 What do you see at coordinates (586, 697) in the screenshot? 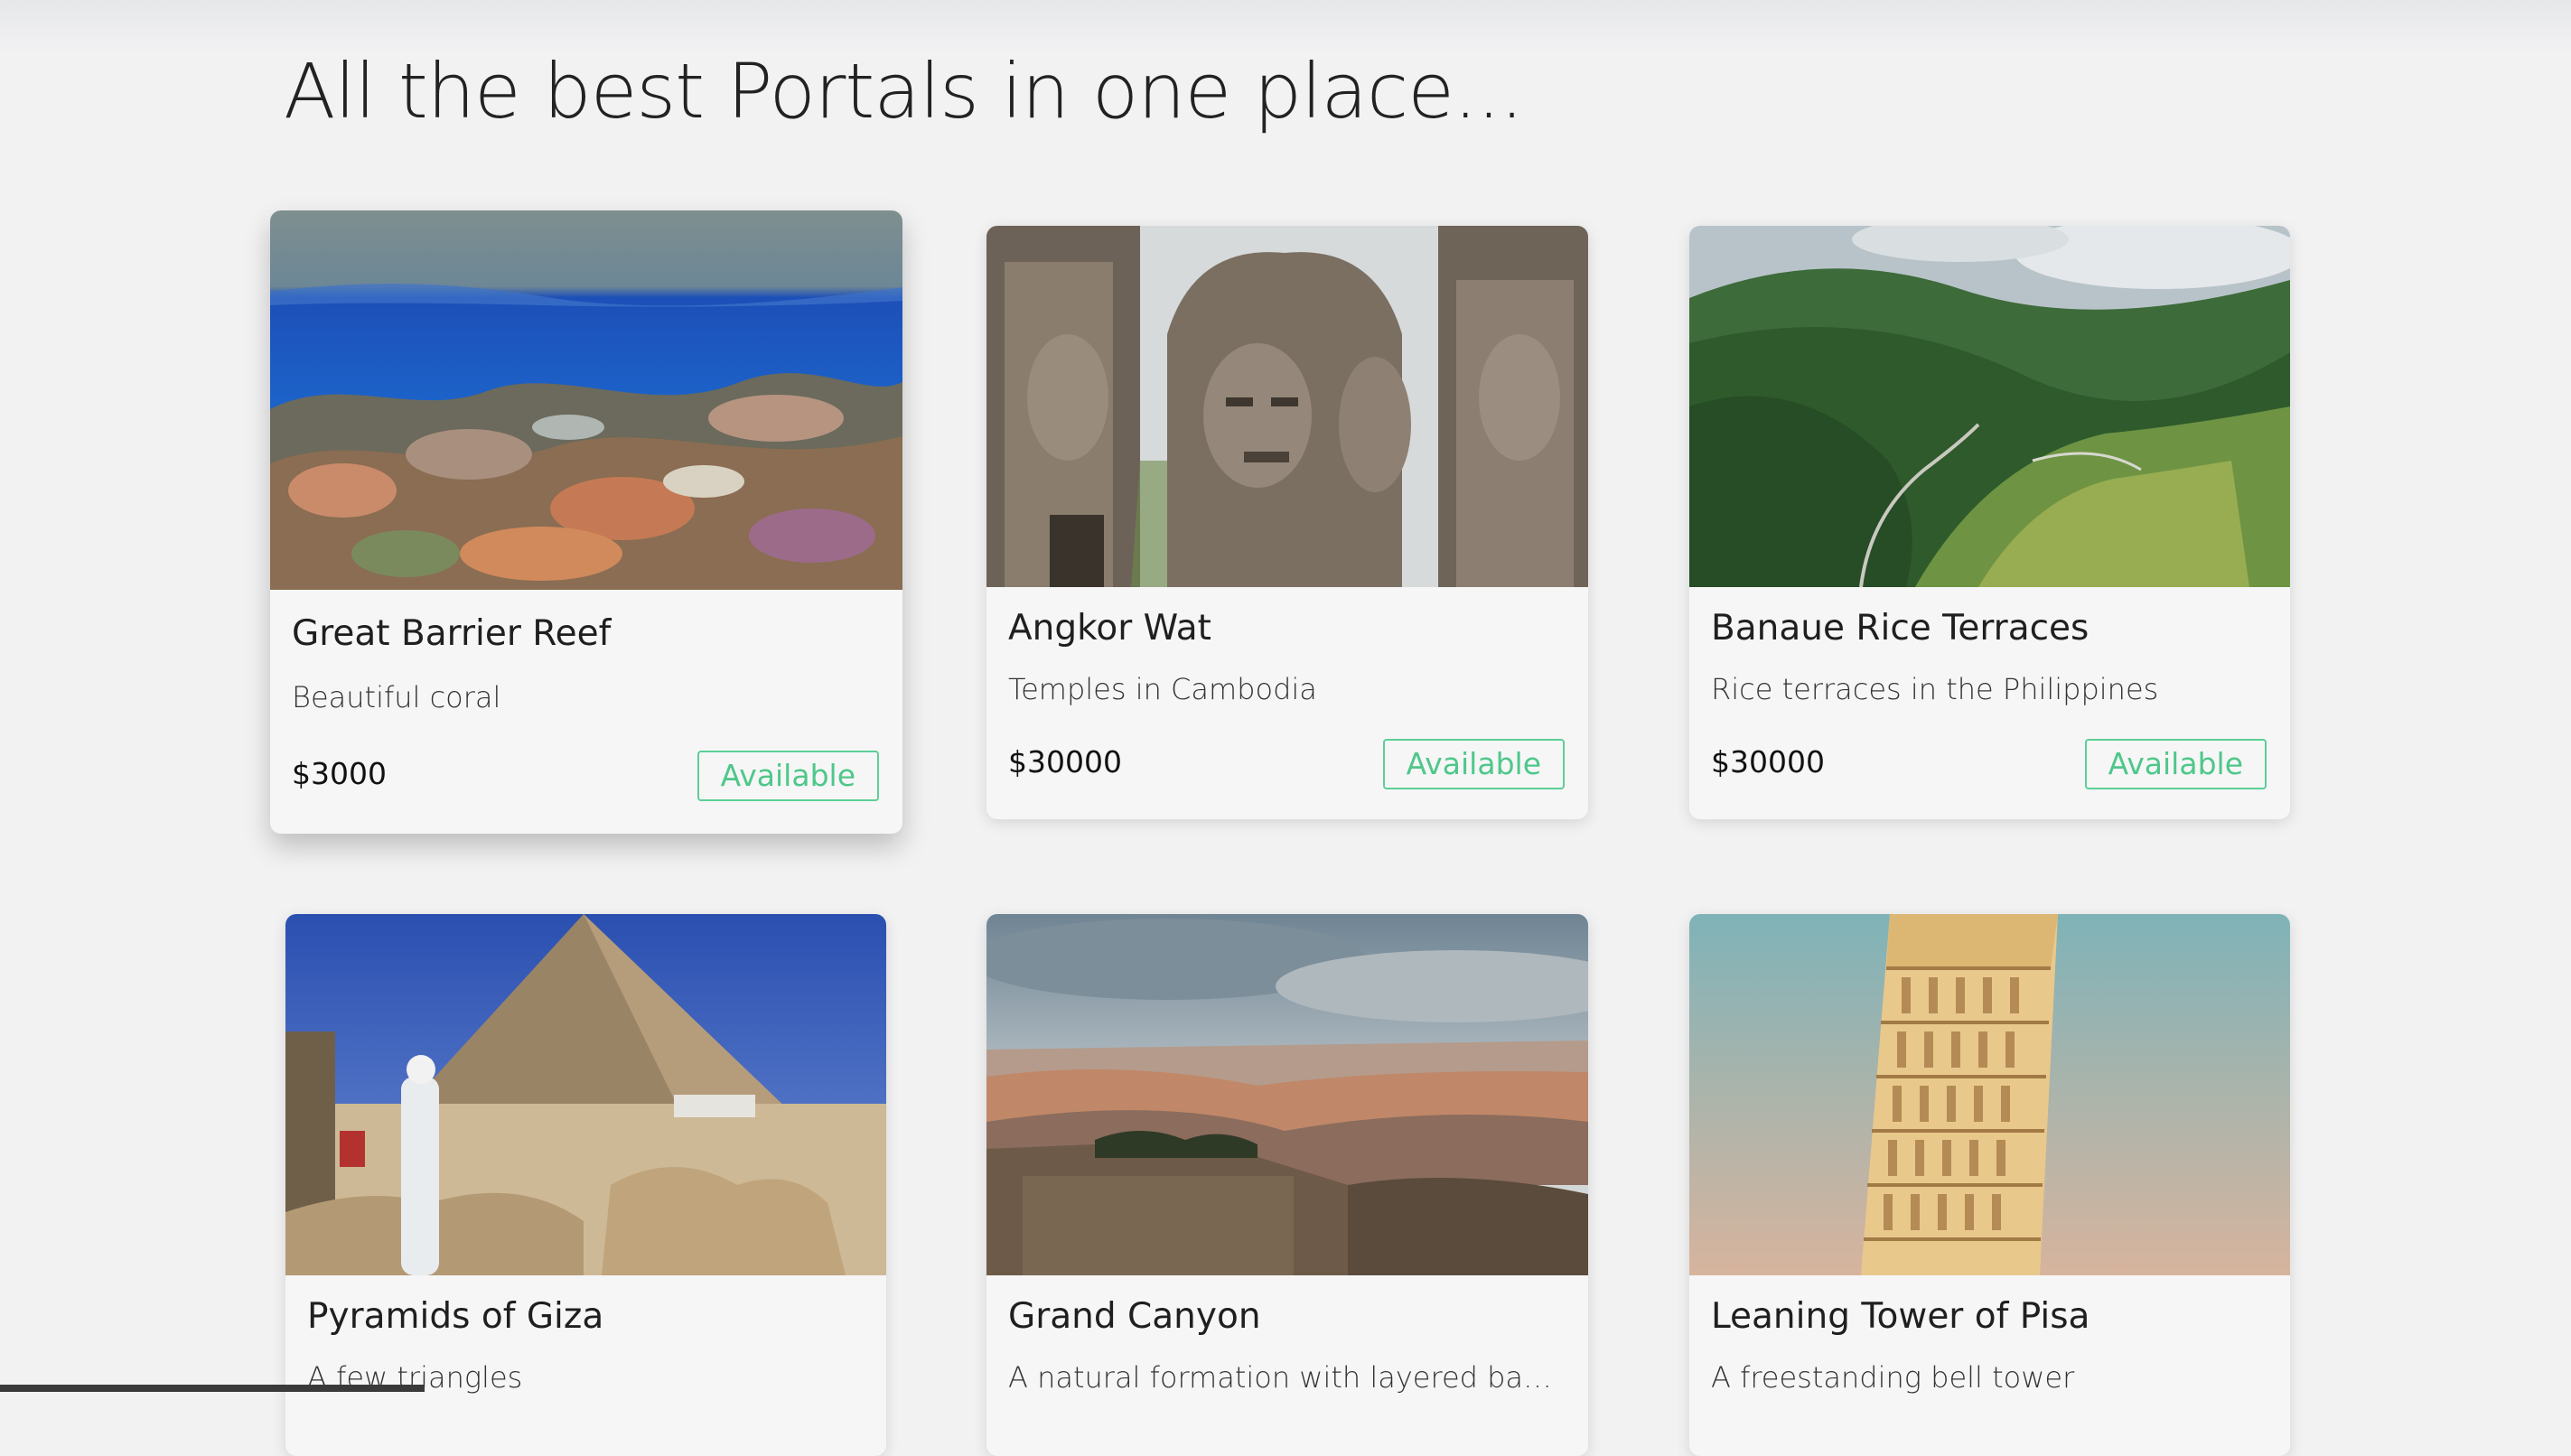
I see `card-description: Beautiful coral` at bounding box center [586, 697].